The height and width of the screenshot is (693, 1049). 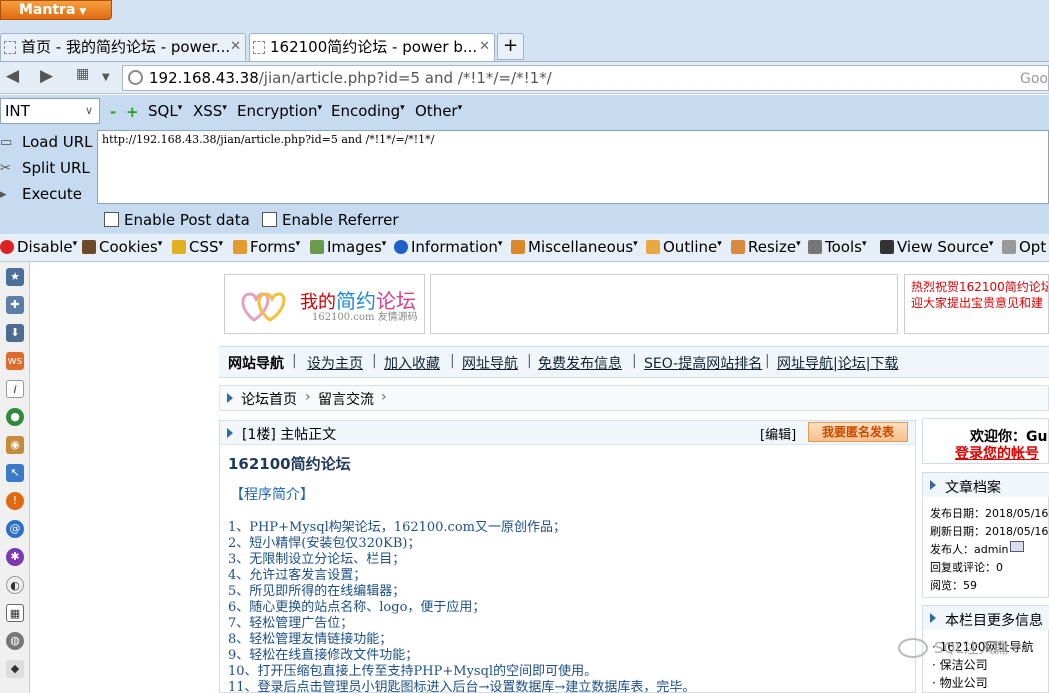 I want to click on wd-information: Information▾, so click(x=448, y=247).